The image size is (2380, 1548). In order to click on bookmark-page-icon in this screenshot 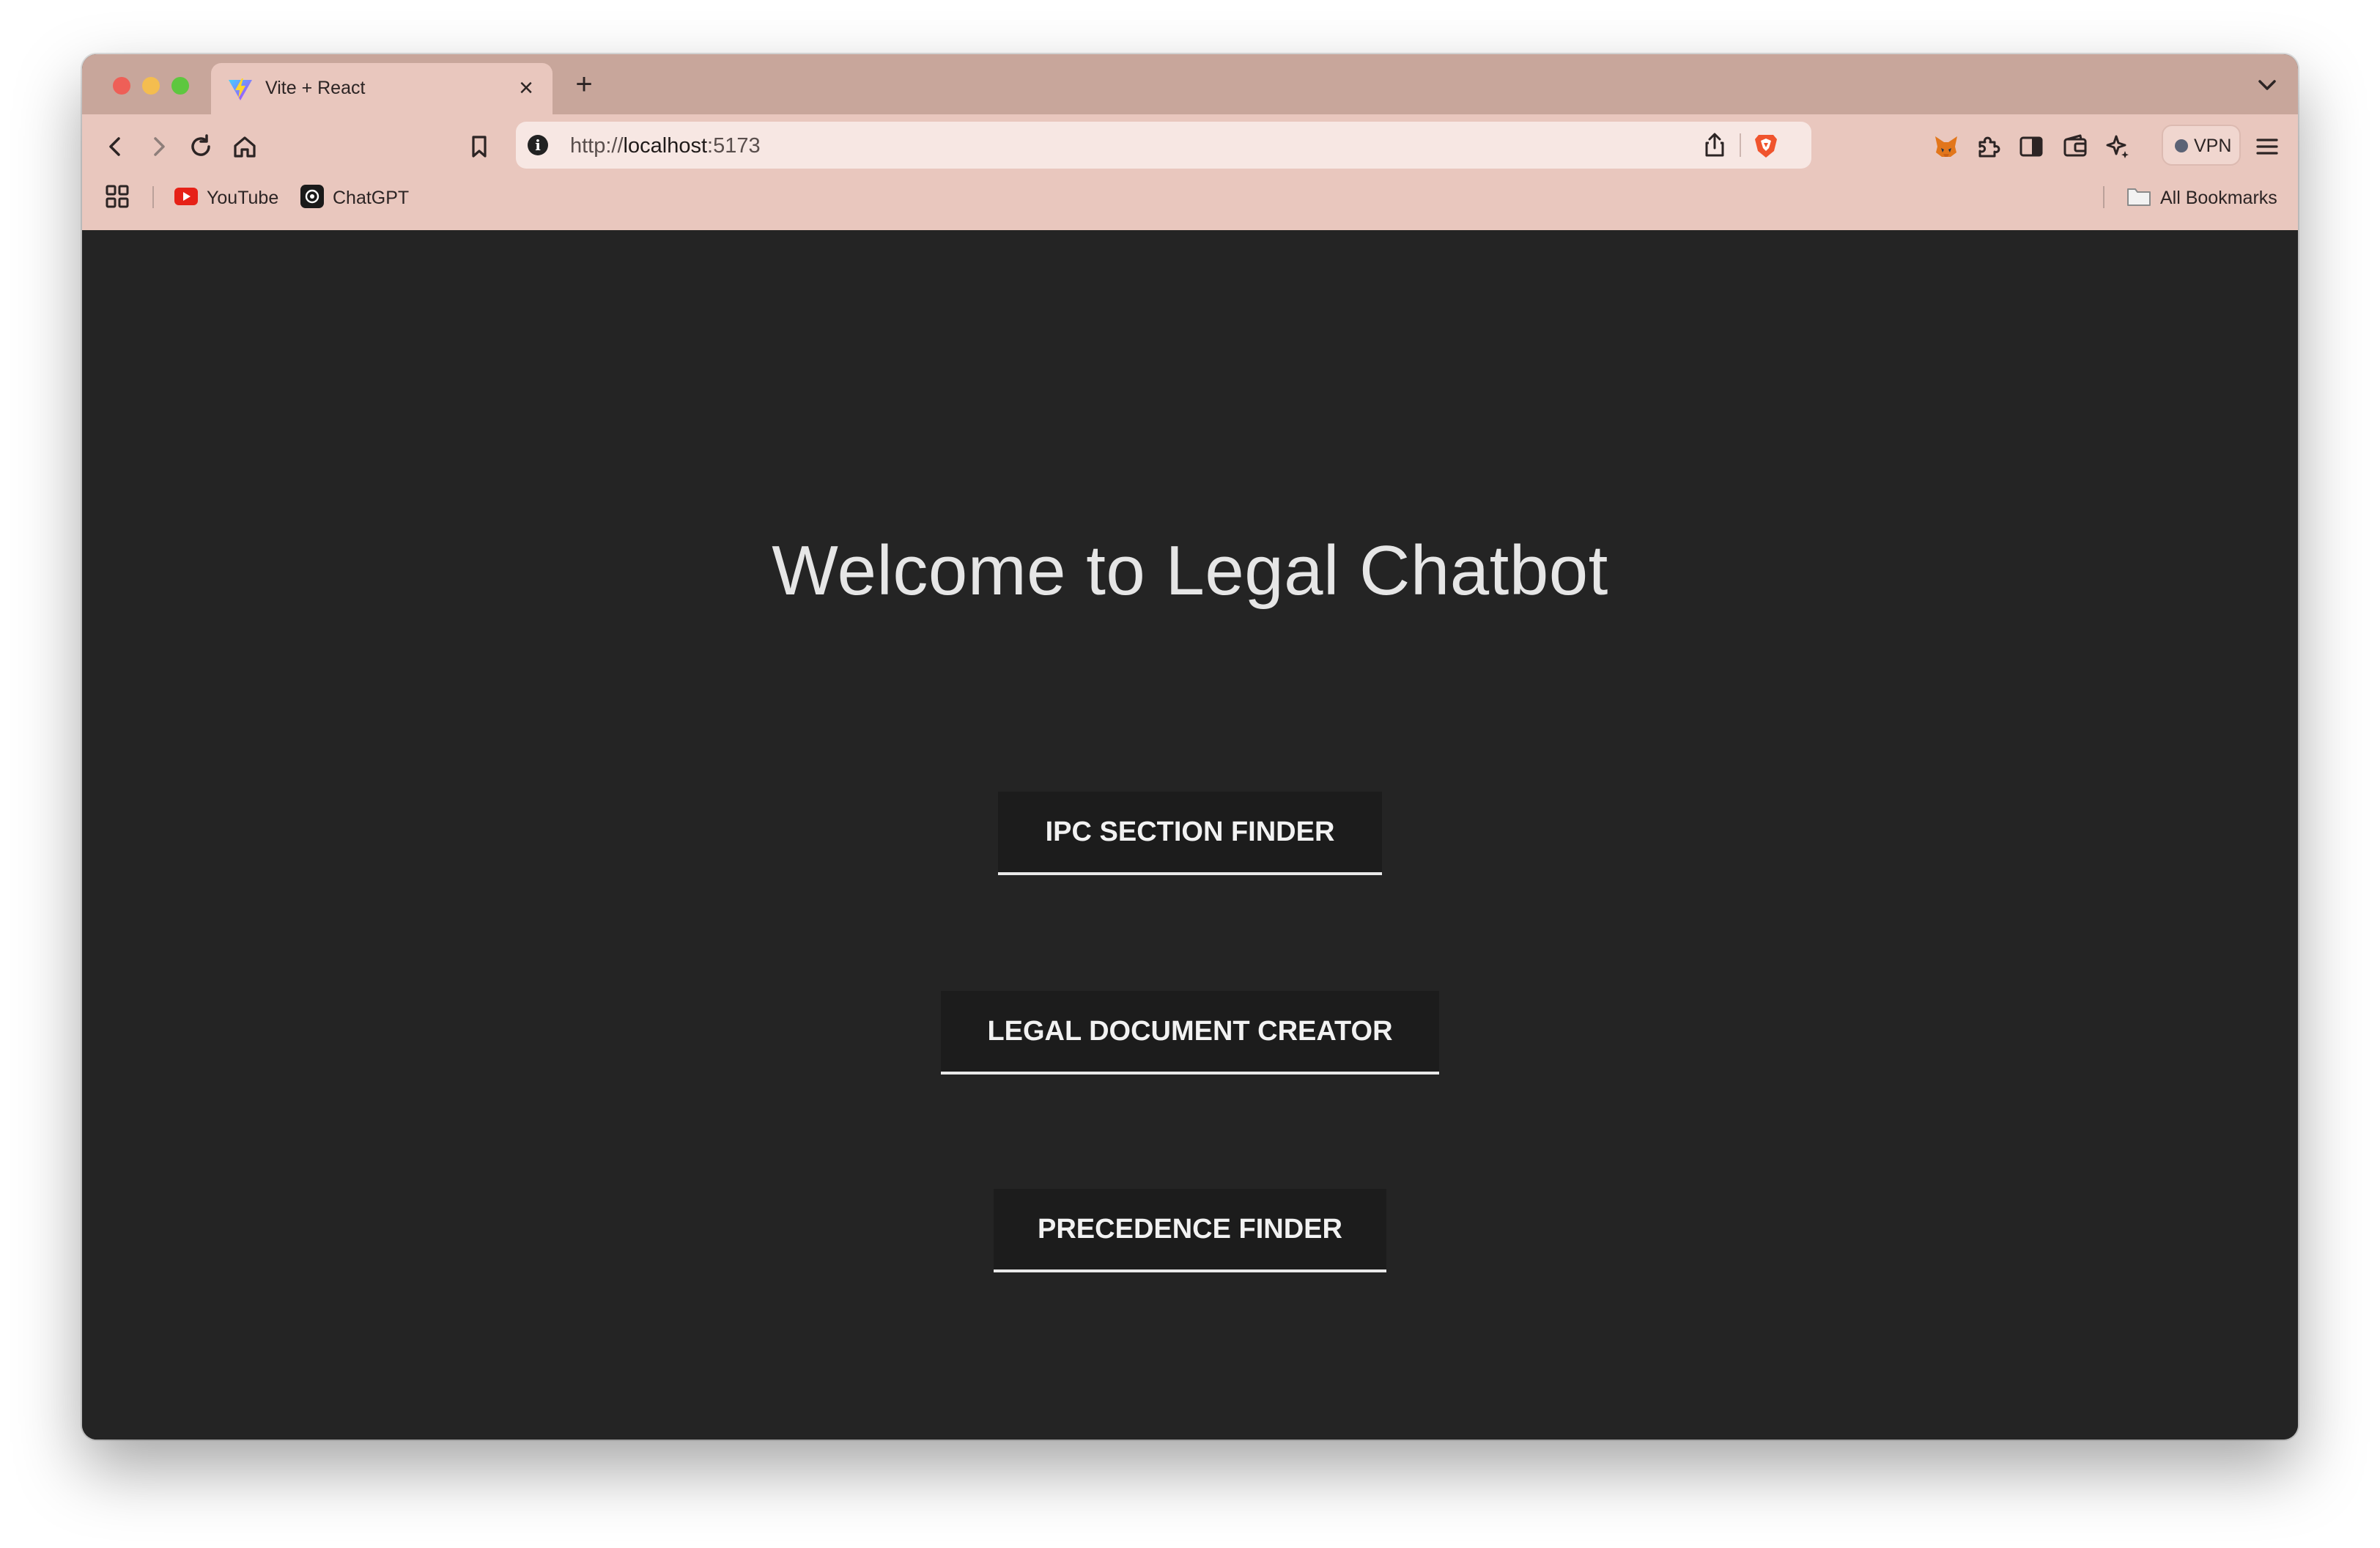, I will do `click(479, 146)`.